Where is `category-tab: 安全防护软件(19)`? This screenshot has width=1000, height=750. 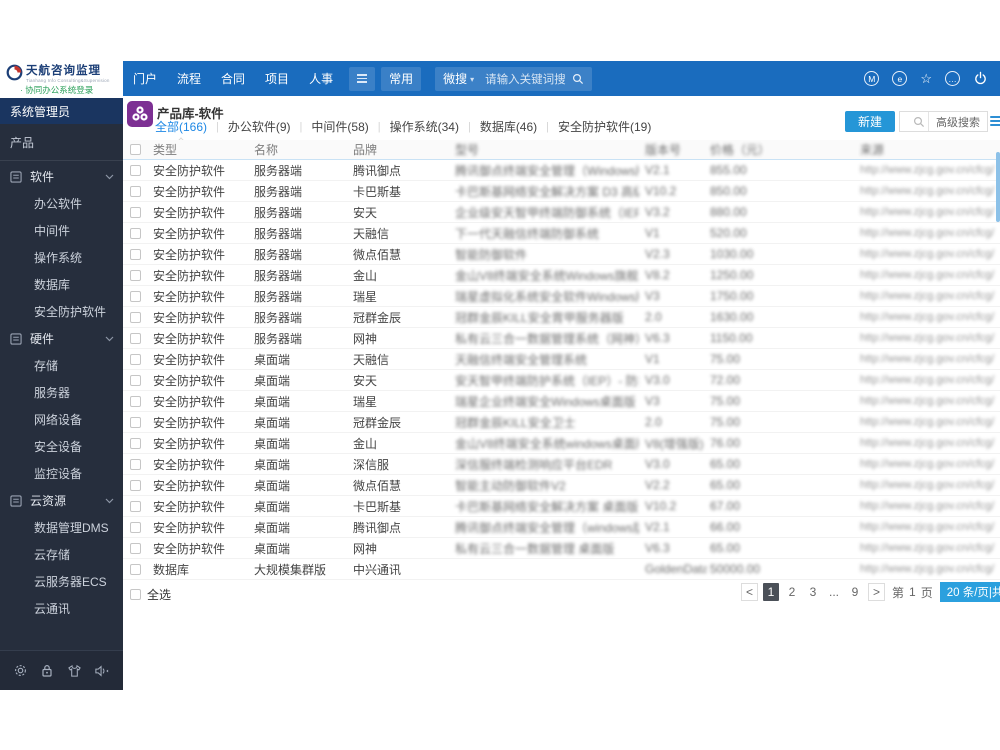
category-tab: 安全防护软件(19) is located at coordinates (604, 126).